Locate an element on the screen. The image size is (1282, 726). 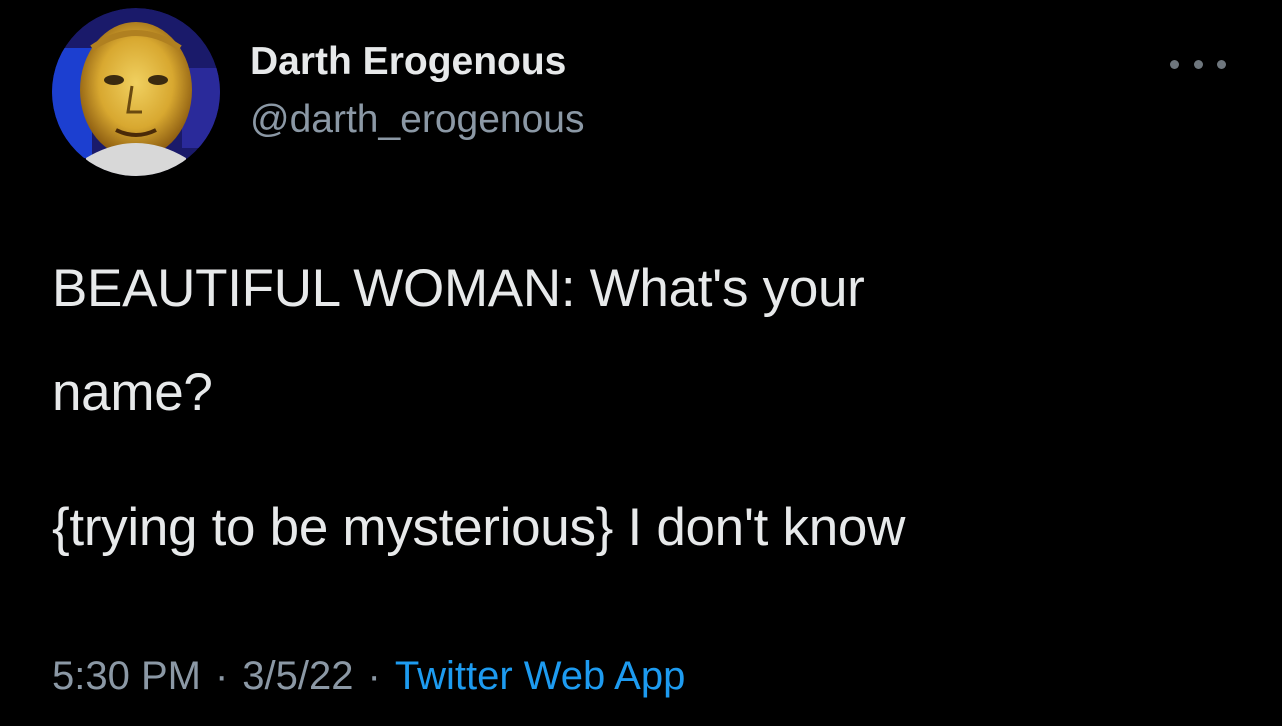
tweet-date: 3/5/22 is located at coordinates (297, 676).